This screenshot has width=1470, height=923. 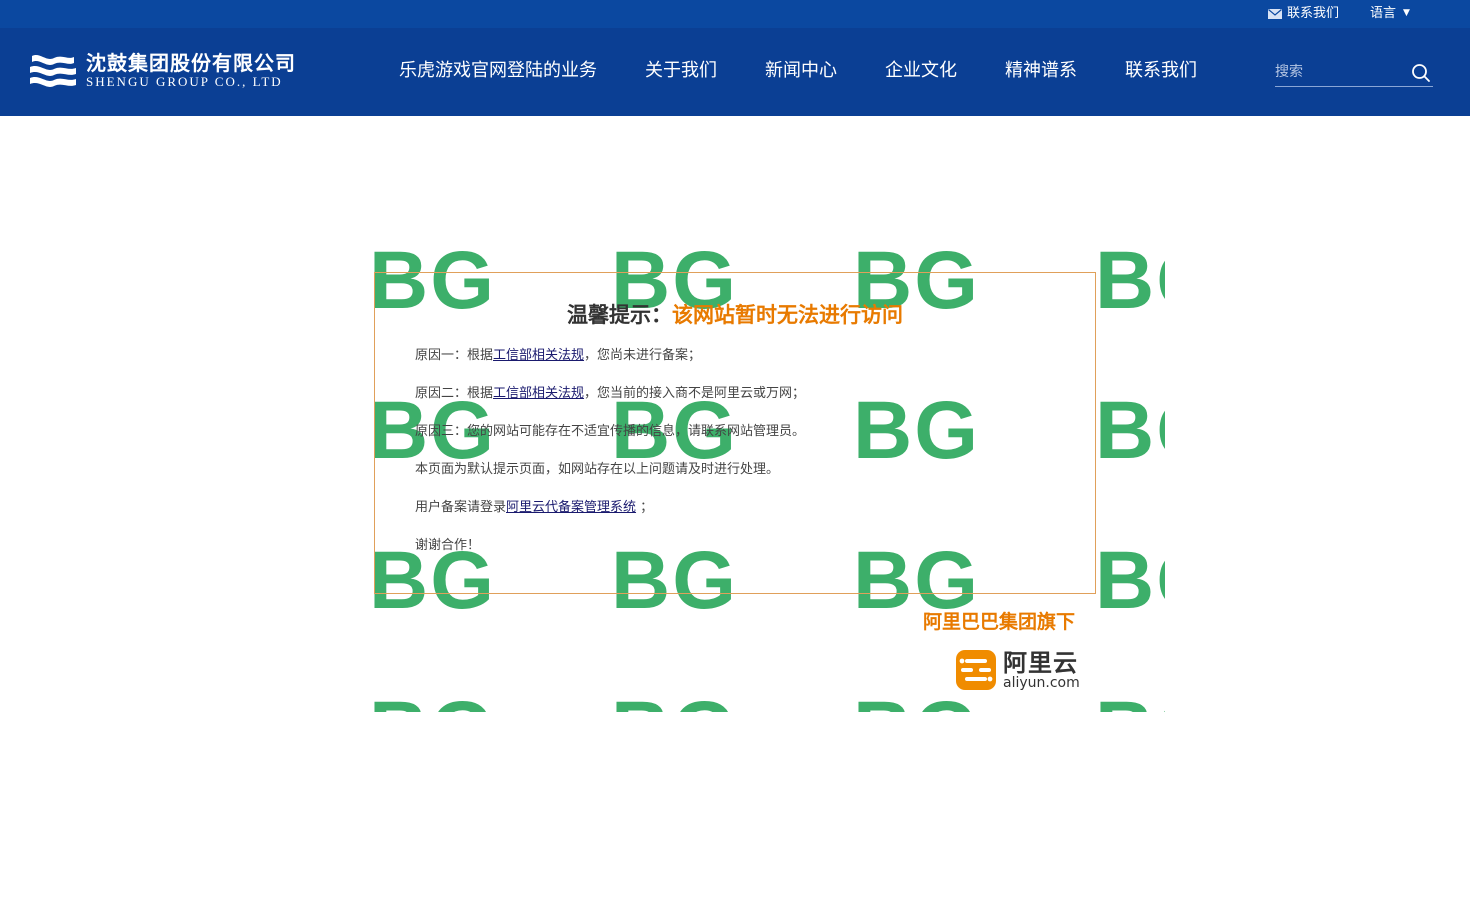 I want to click on notice-title: 温馨提示：该网站暂时无法进行访问, so click(x=735, y=315).